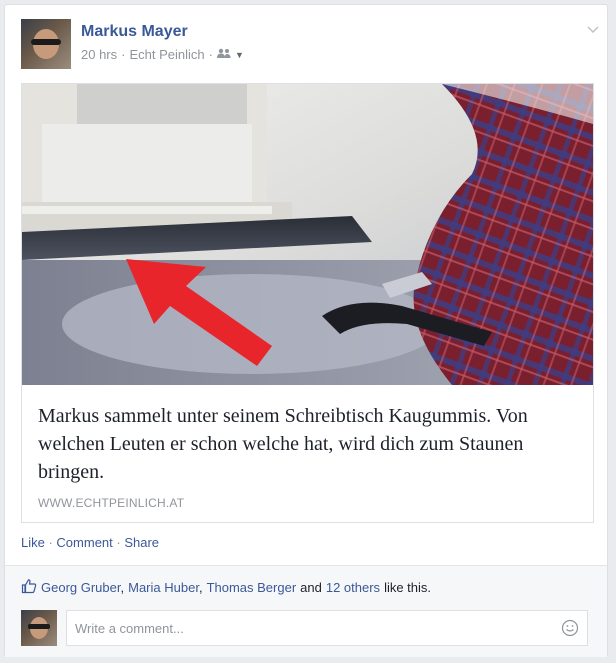 The image size is (616, 663). What do you see at coordinates (311, 587) in the screenshot?
I see `likes-and: and` at bounding box center [311, 587].